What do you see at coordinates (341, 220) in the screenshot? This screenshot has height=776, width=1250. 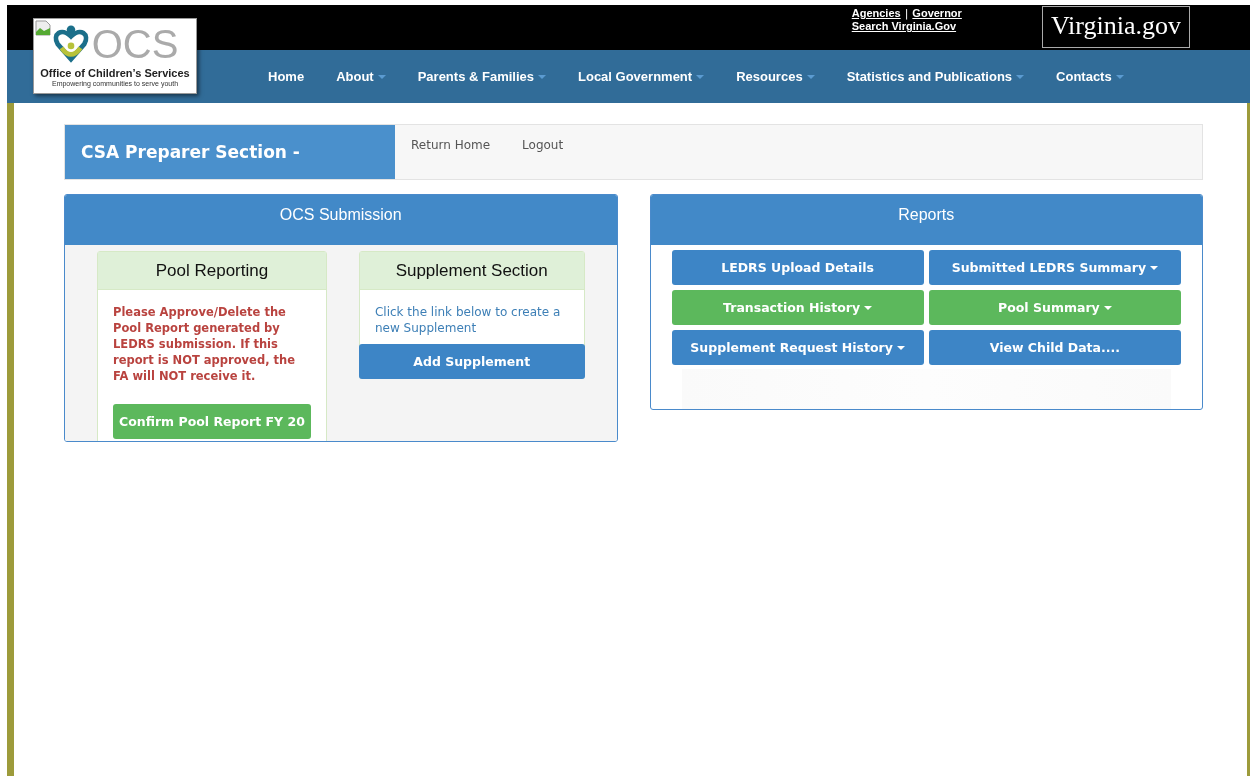 I see `panel-title: OCS Submission` at bounding box center [341, 220].